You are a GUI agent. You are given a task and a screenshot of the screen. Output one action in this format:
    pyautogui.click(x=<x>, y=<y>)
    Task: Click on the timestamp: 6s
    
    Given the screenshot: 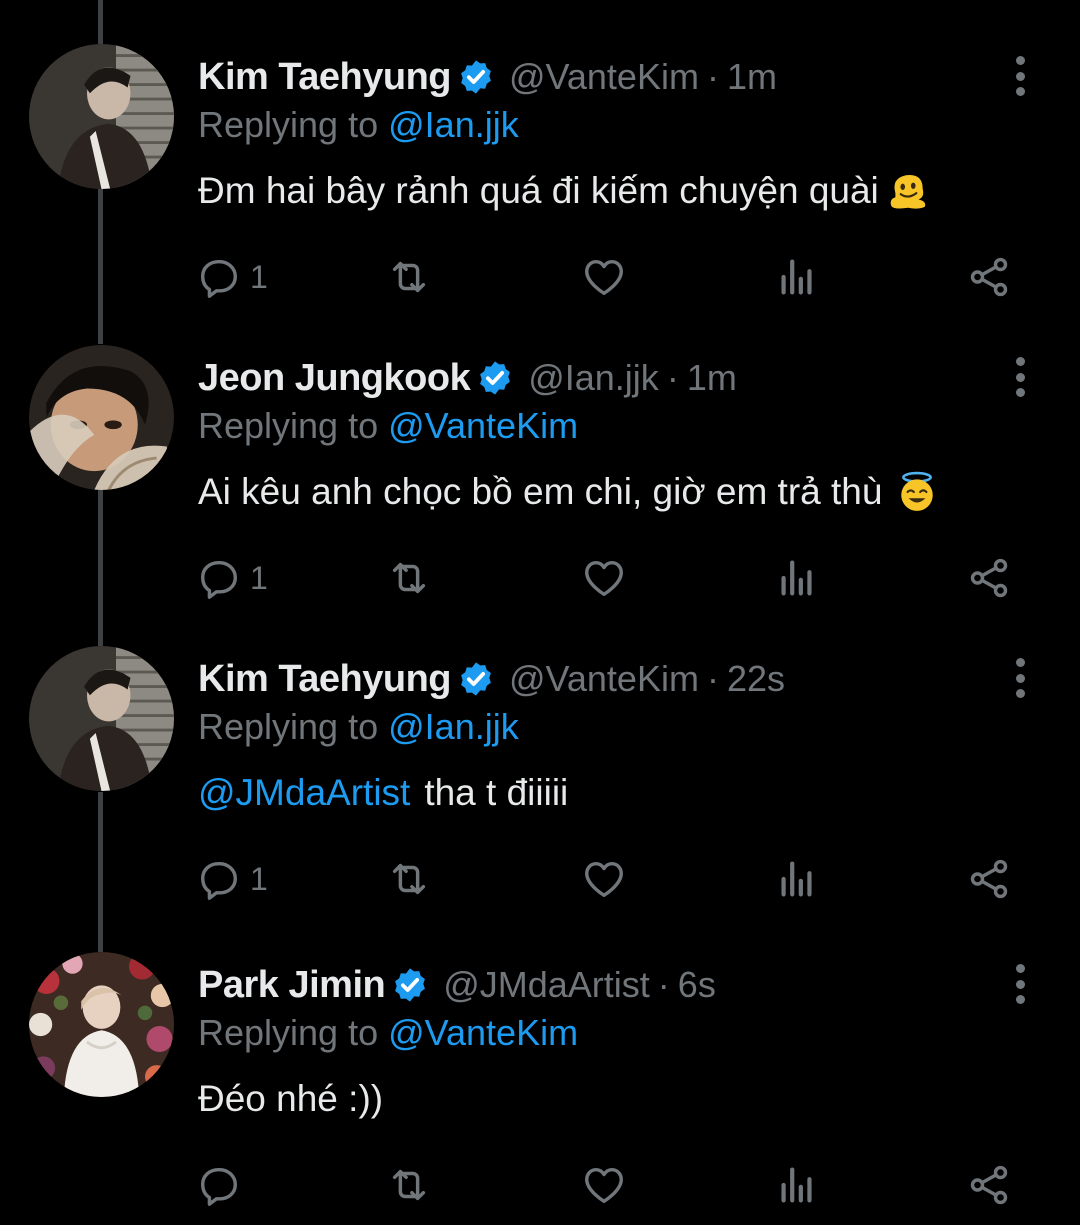 What is the action you would take?
    pyautogui.click(x=697, y=985)
    